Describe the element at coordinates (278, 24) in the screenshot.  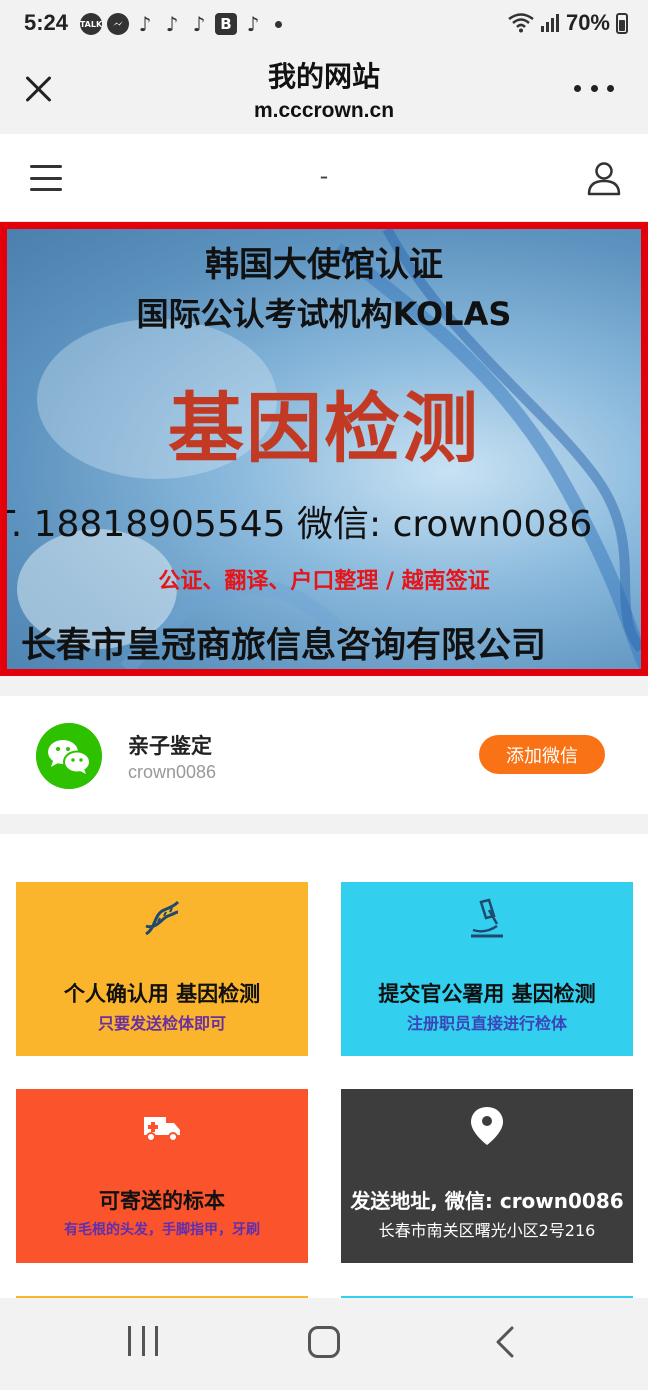
I see `dot-icon` at that location.